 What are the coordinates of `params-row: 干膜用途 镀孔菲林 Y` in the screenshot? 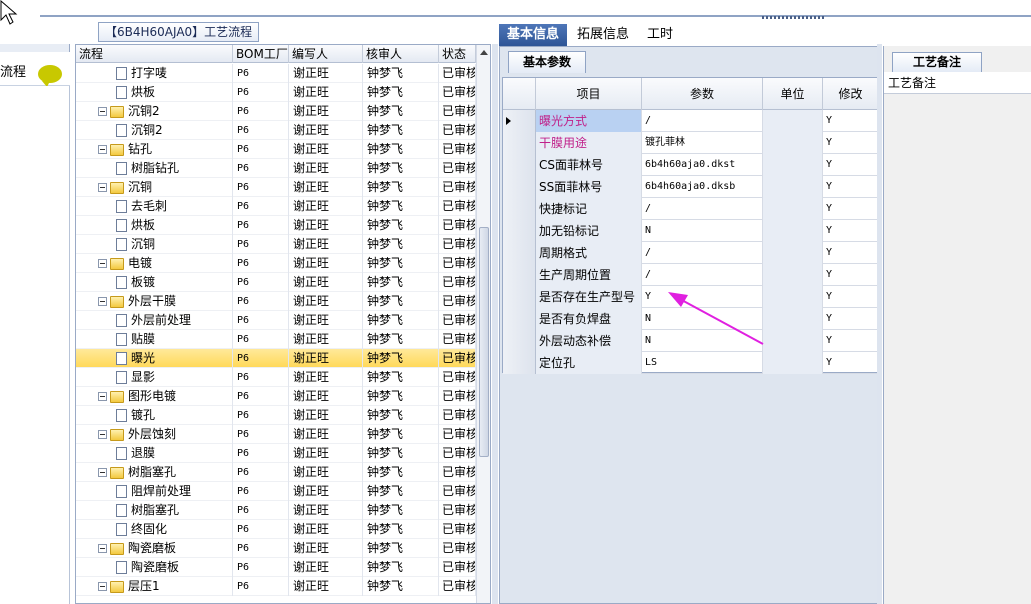 It's located at (691, 143).